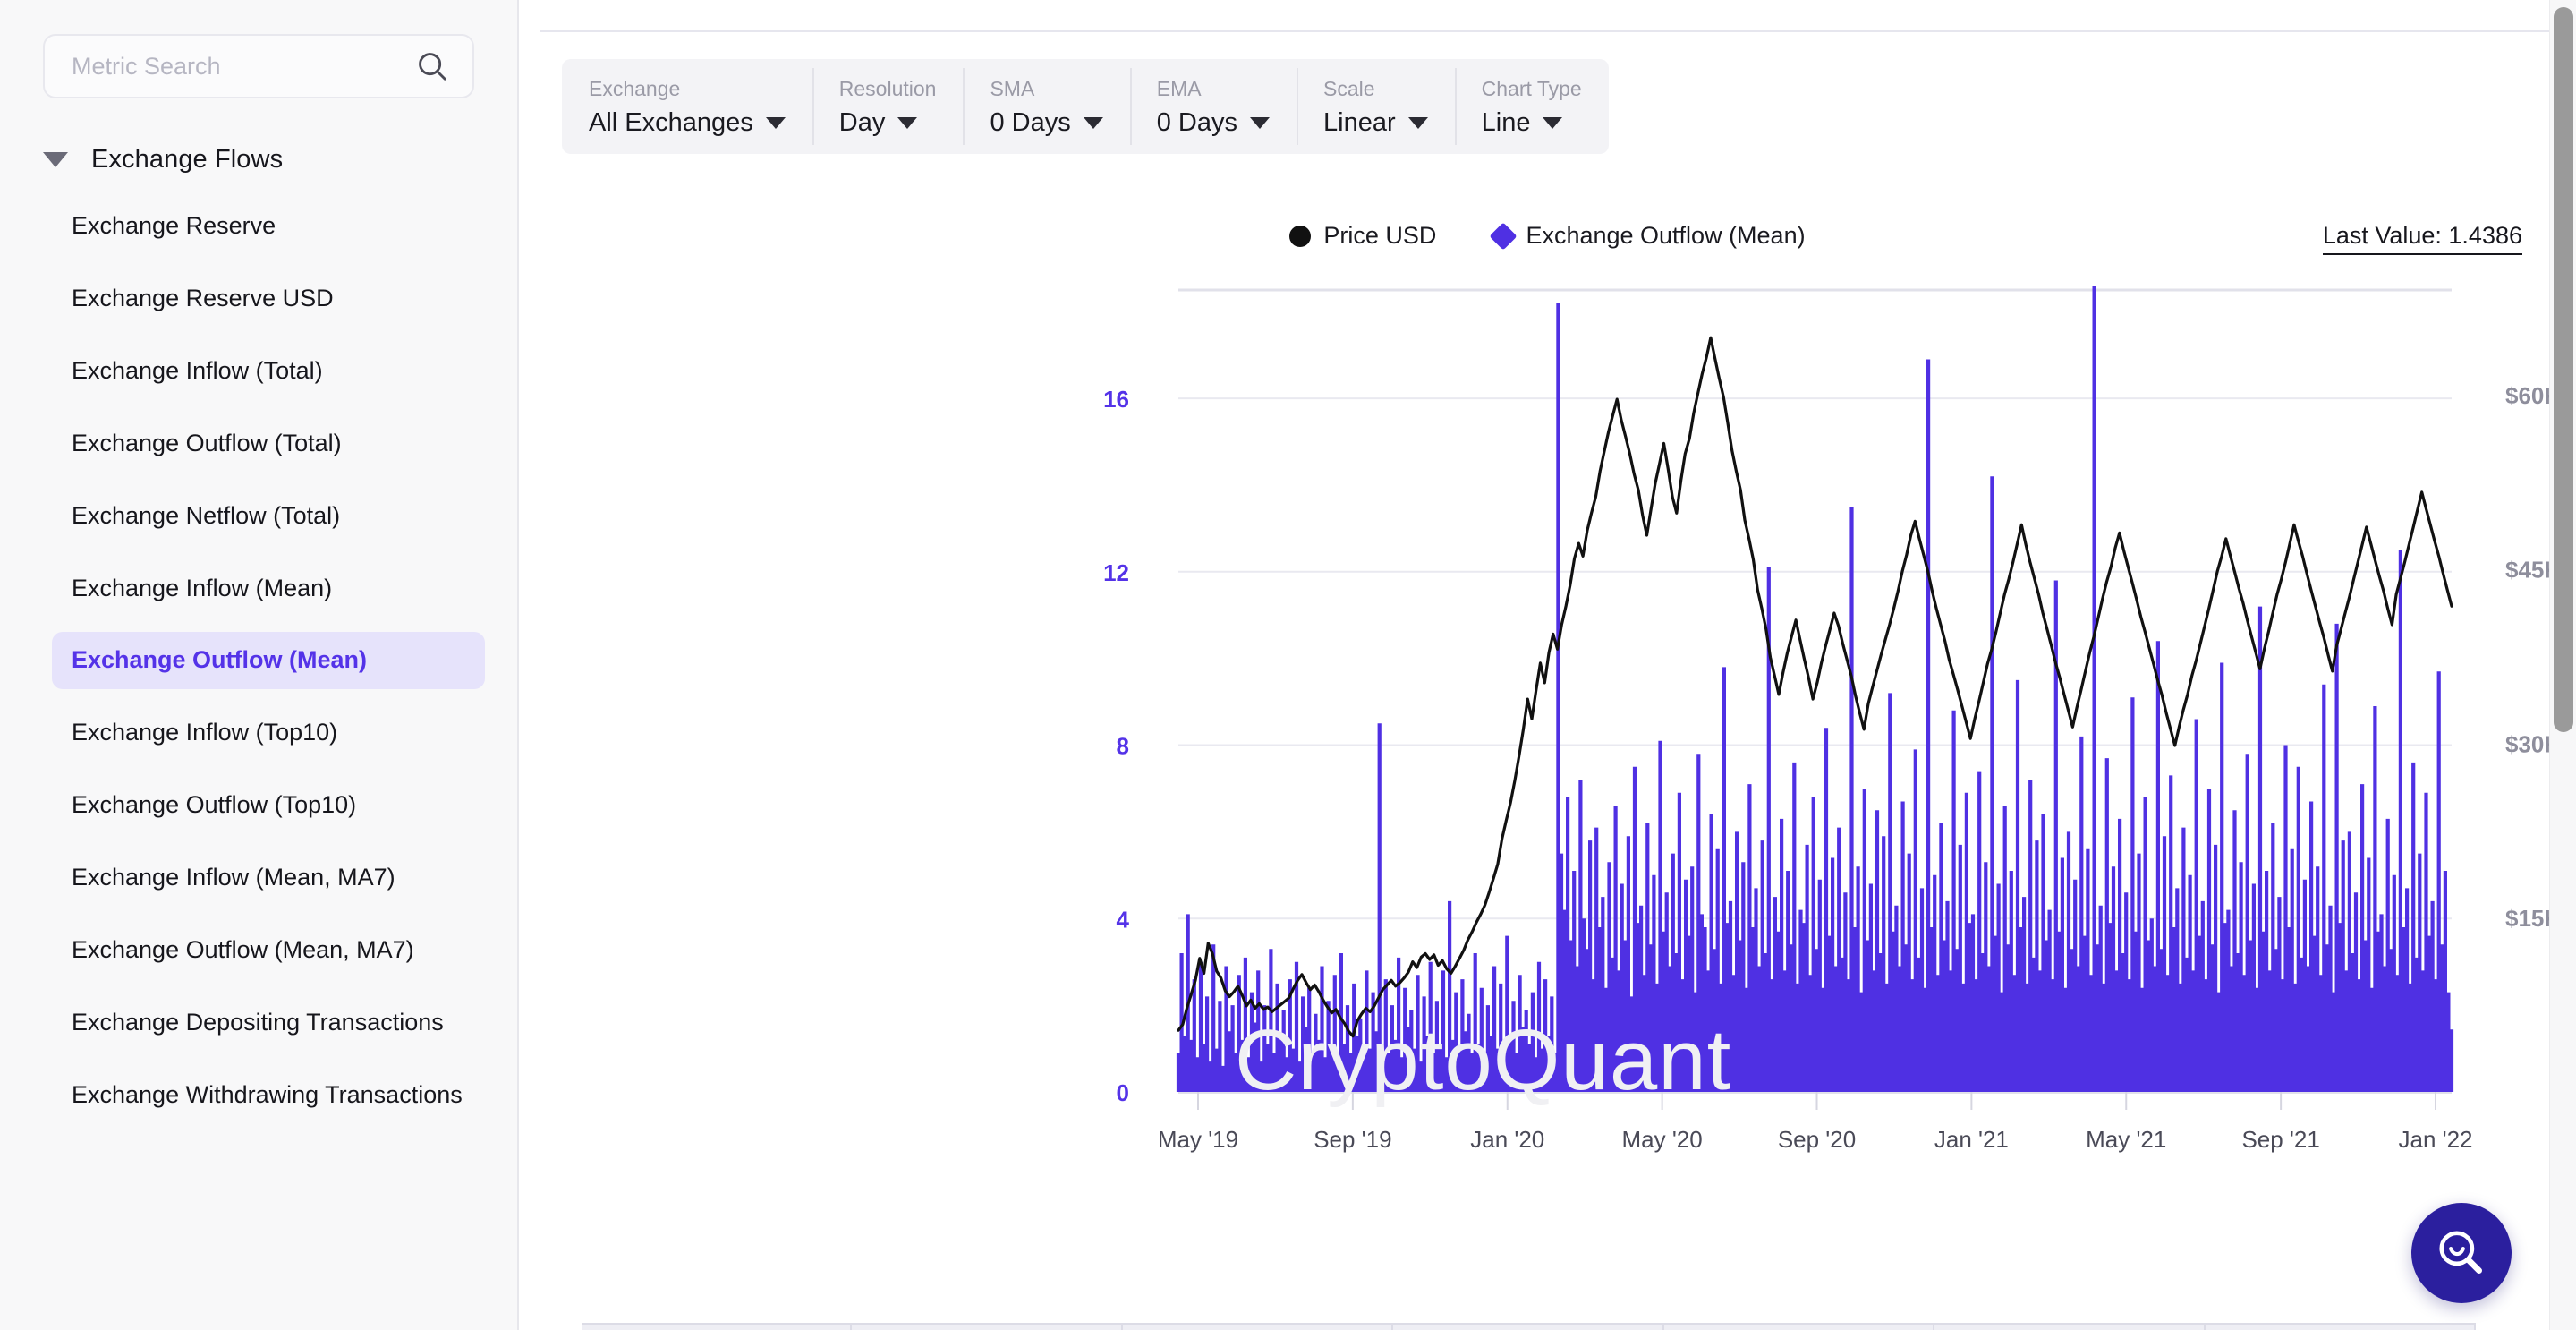 The height and width of the screenshot is (1330, 2576). I want to click on sidebar-item-label: Exchange Outflow (Mean), so click(220, 660).